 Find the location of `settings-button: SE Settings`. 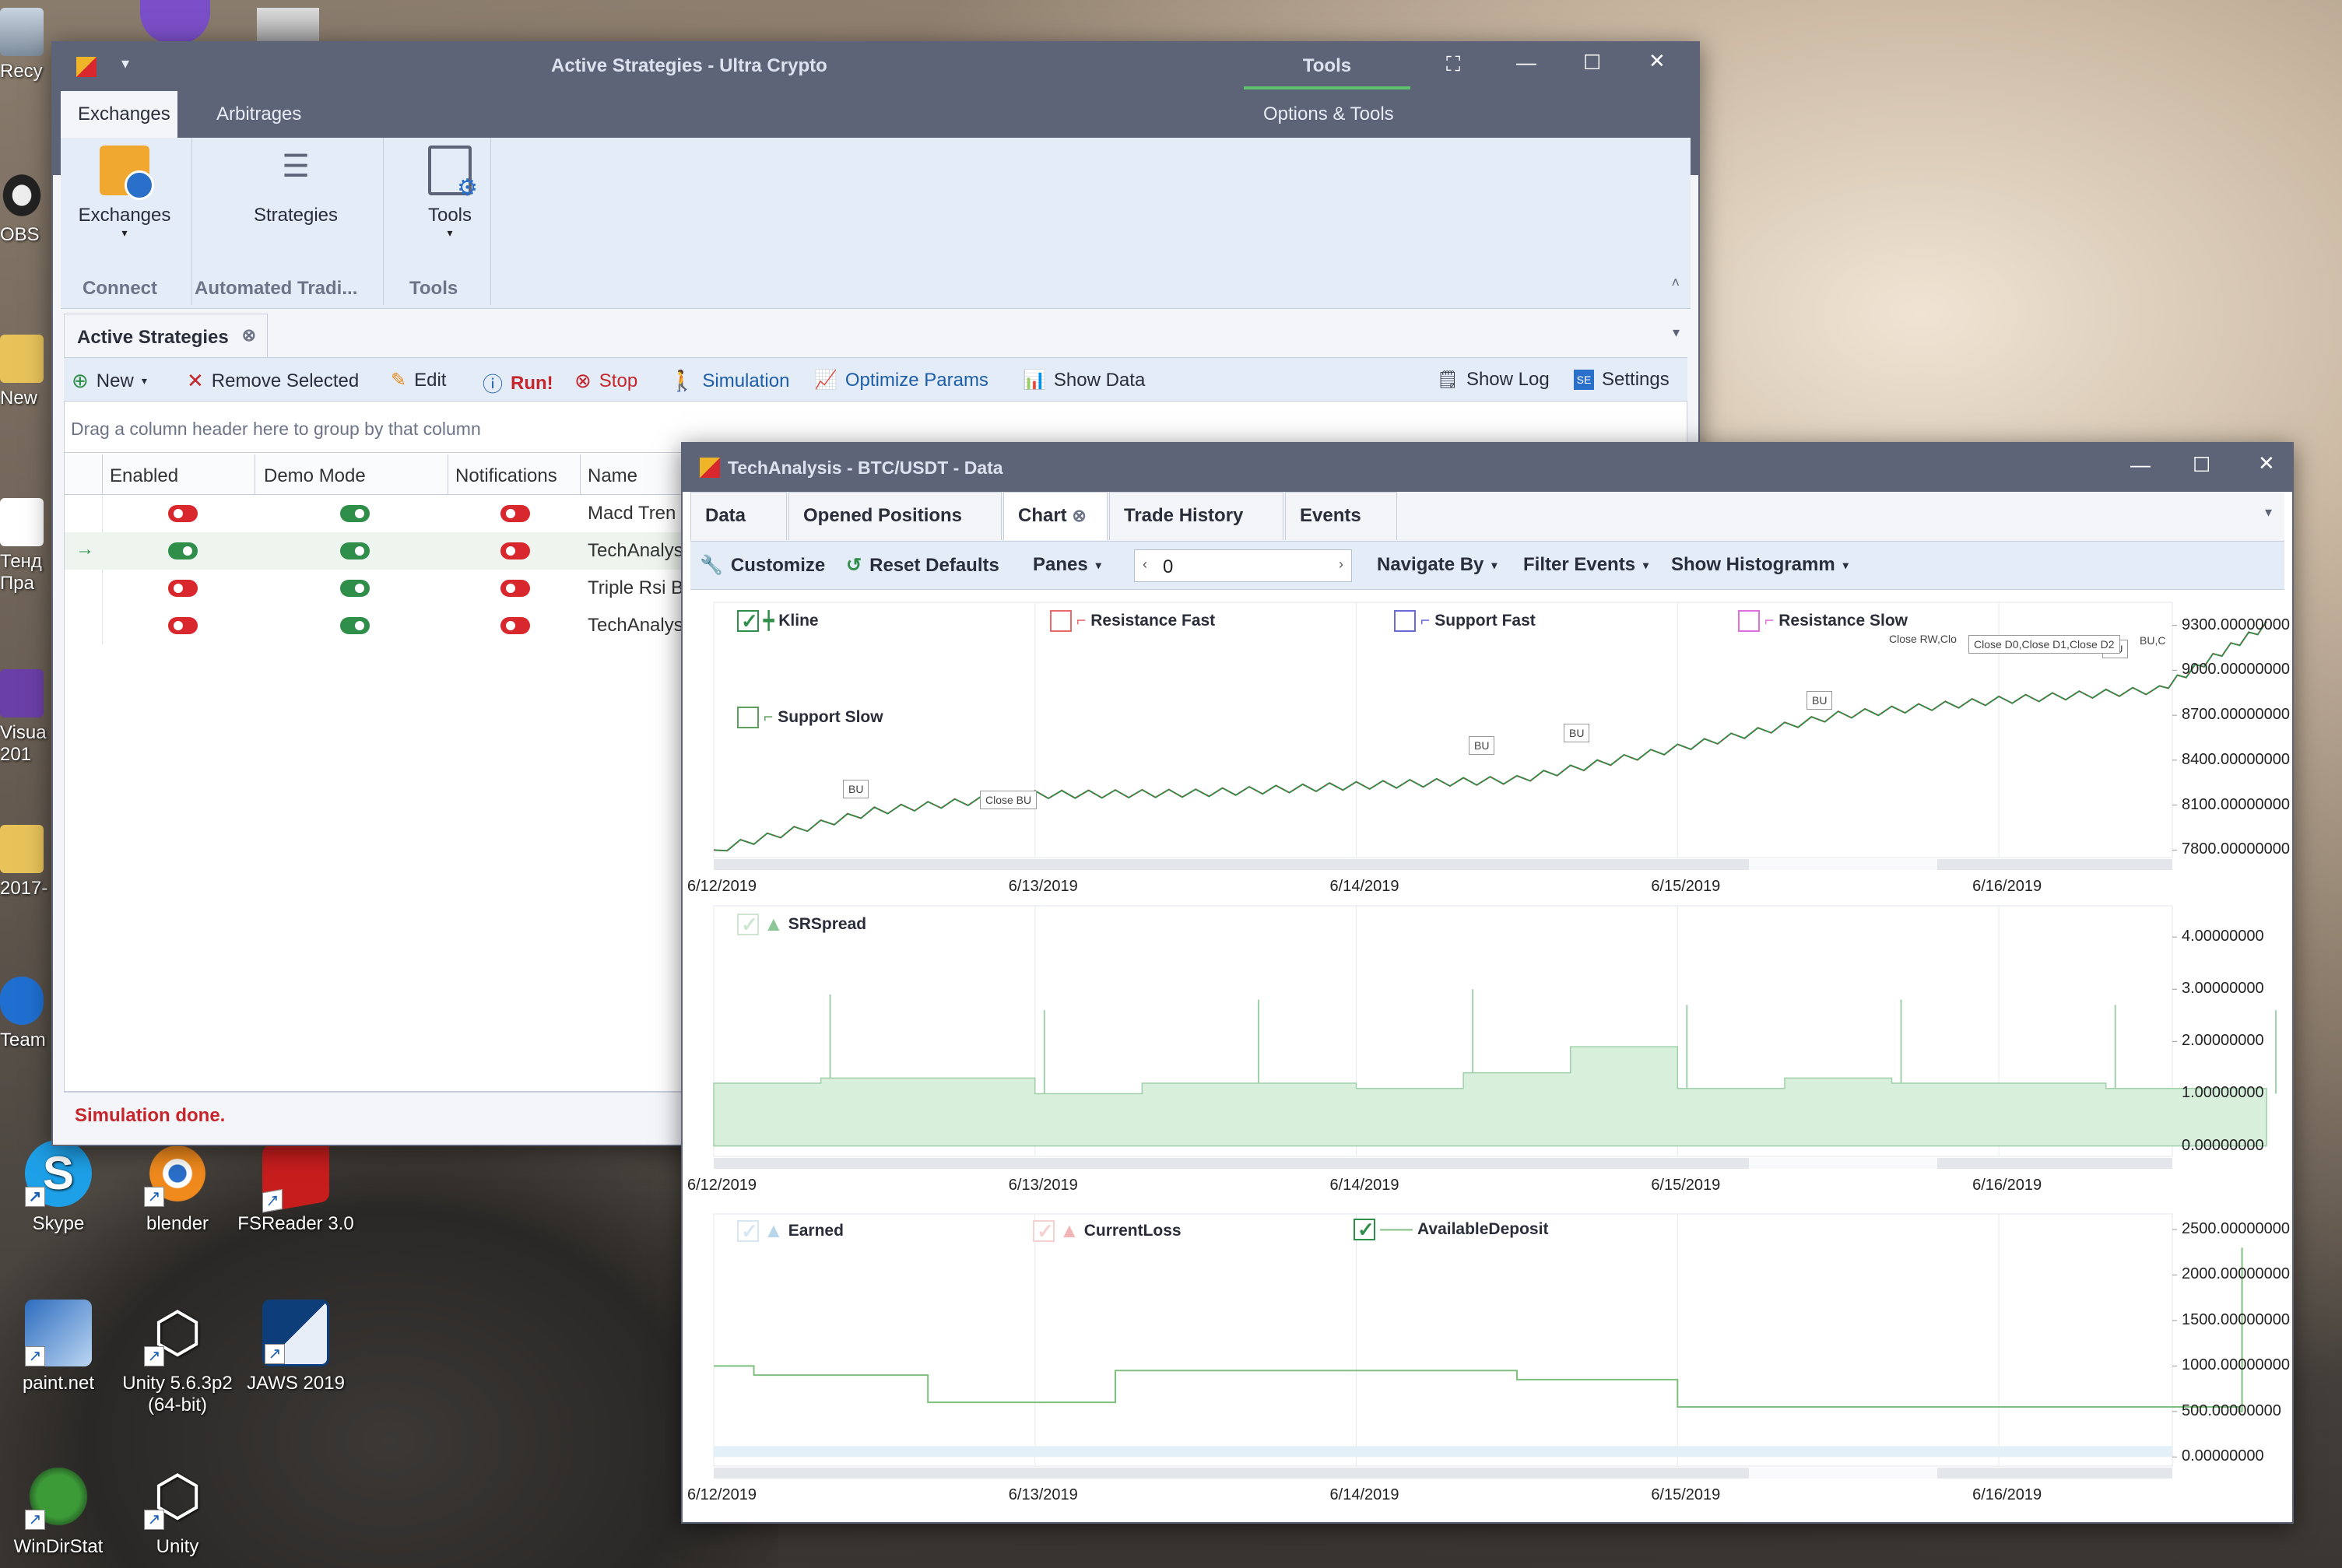

settings-button: SE Settings is located at coordinates (1622, 380).